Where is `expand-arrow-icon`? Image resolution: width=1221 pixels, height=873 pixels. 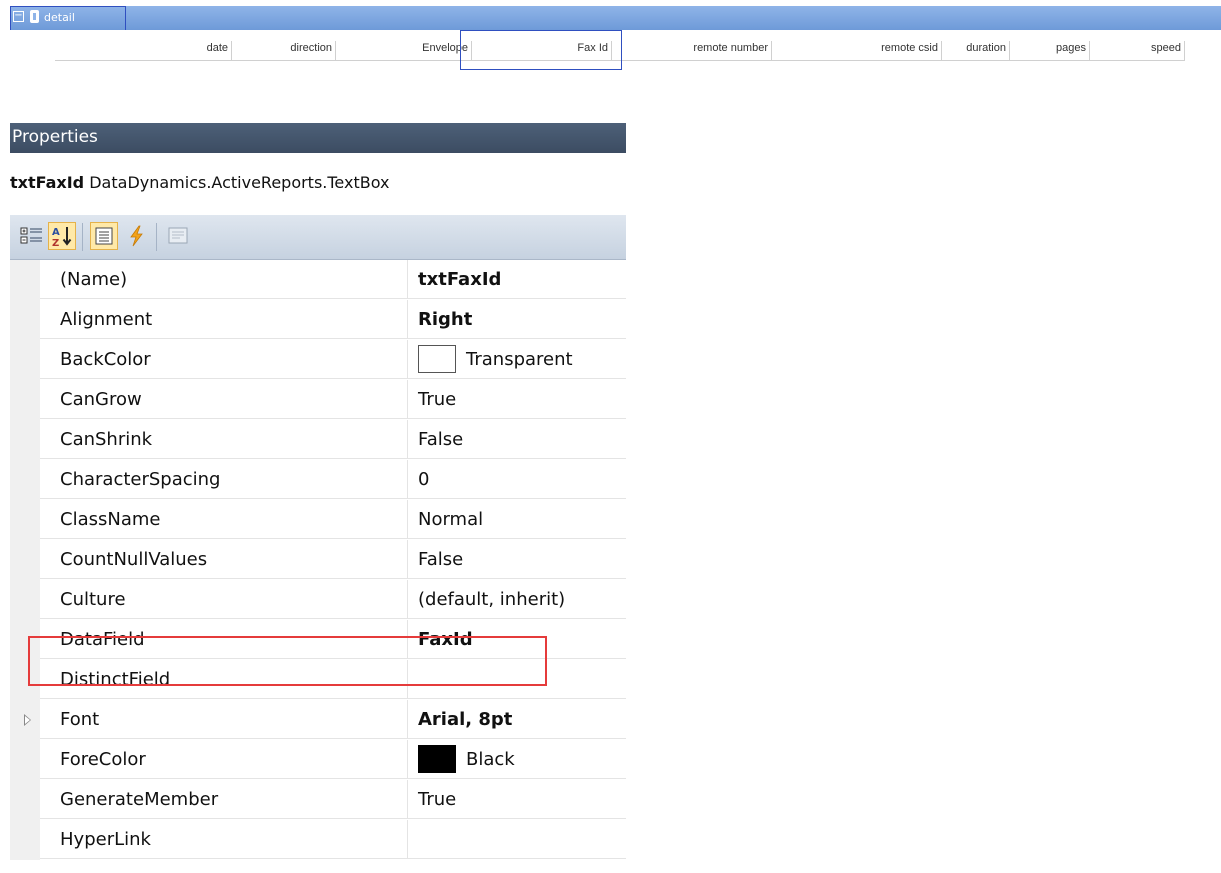
expand-arrow-icon is located at coordinates (27, 720).